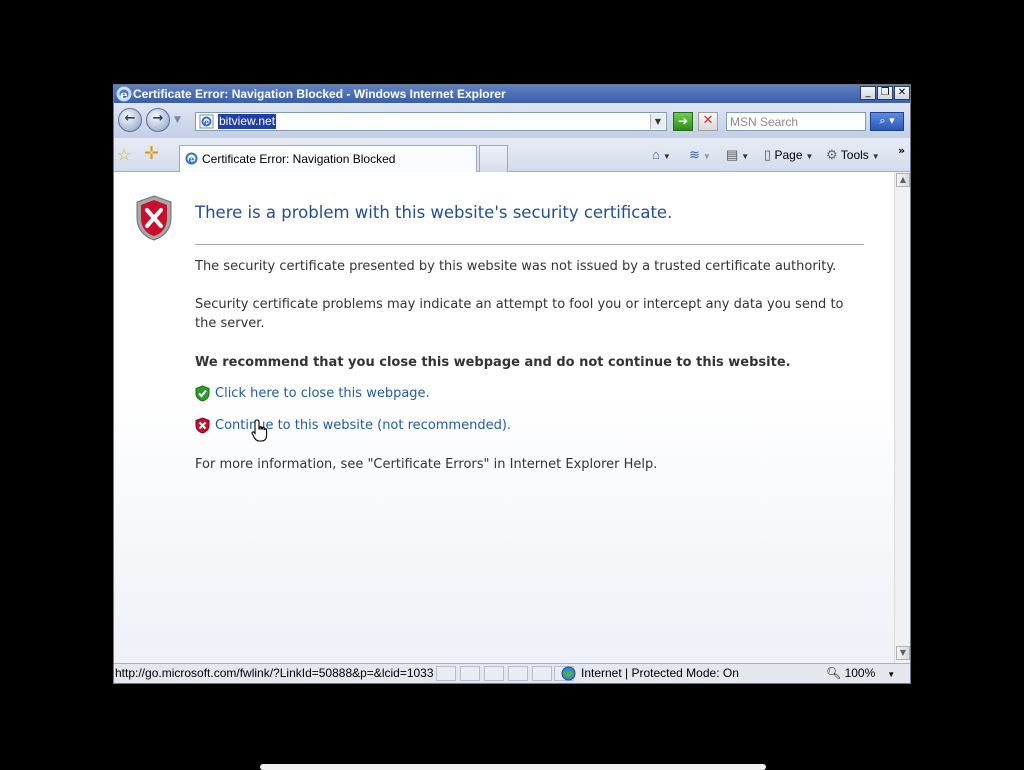  I want to click on ie-logo-icon: e, so click(124, 94).